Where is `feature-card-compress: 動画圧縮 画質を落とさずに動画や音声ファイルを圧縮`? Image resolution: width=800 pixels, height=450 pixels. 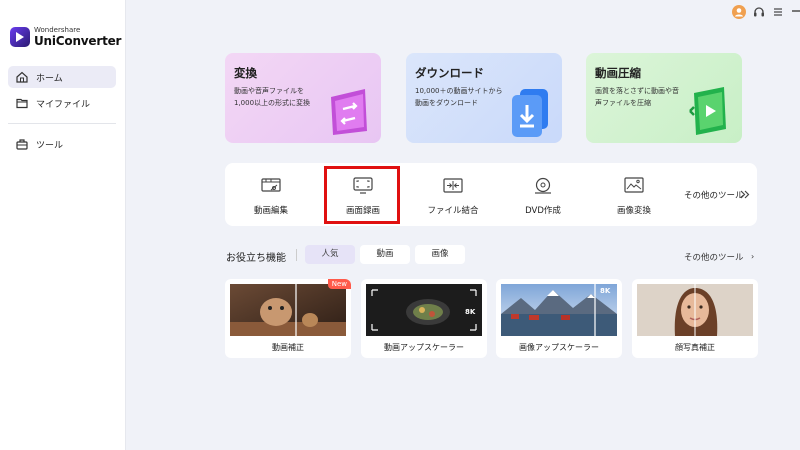 feature-card-compress: 動画圧縮 画質を落とさずに動画や音声ファイルを圧縮 is located at coordinates (664, 98).